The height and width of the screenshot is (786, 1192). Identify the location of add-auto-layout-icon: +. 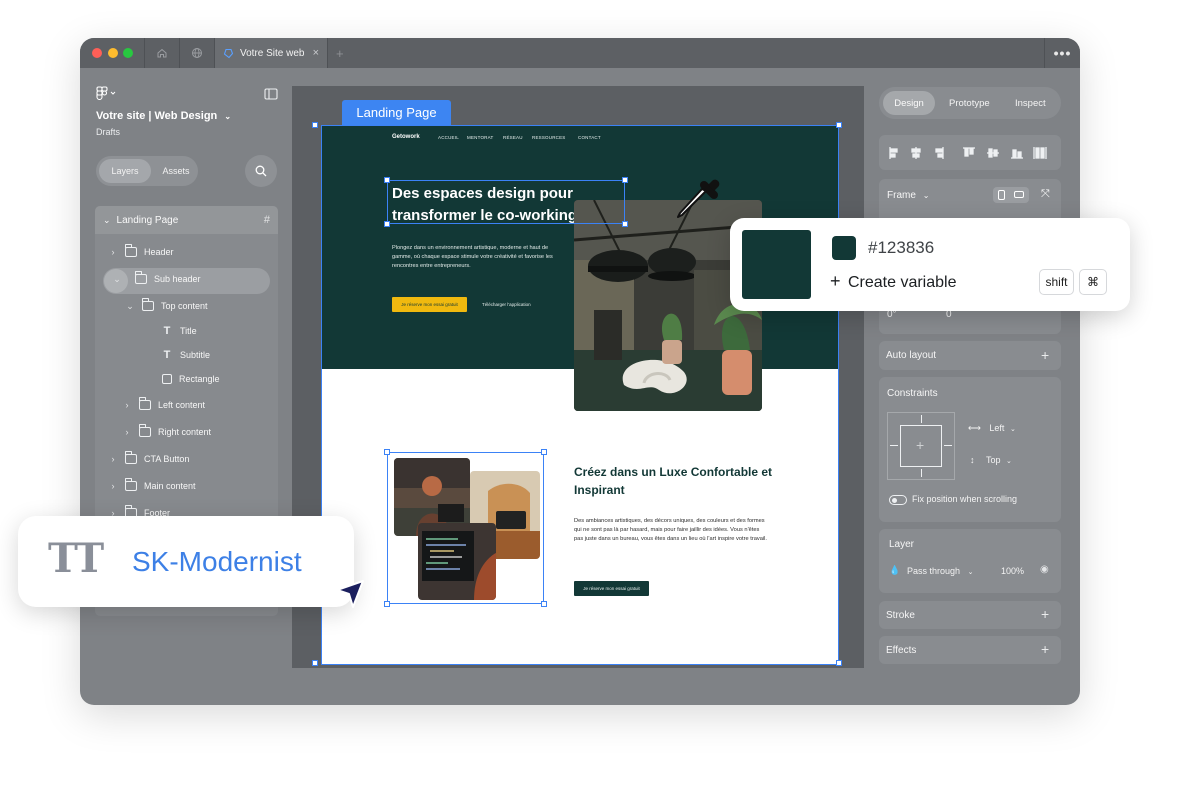
(1045, 355).